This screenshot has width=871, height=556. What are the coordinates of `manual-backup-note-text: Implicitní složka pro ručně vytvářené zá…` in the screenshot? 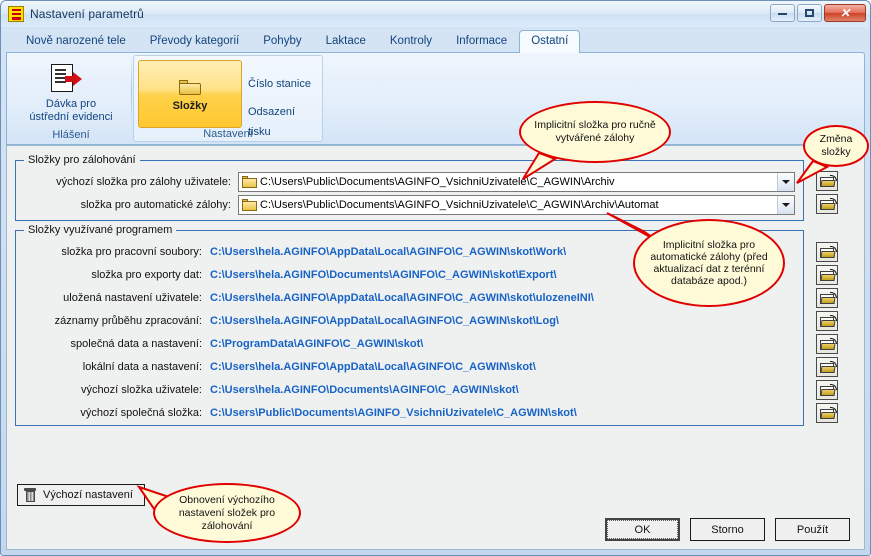 It's located at (595, 132).